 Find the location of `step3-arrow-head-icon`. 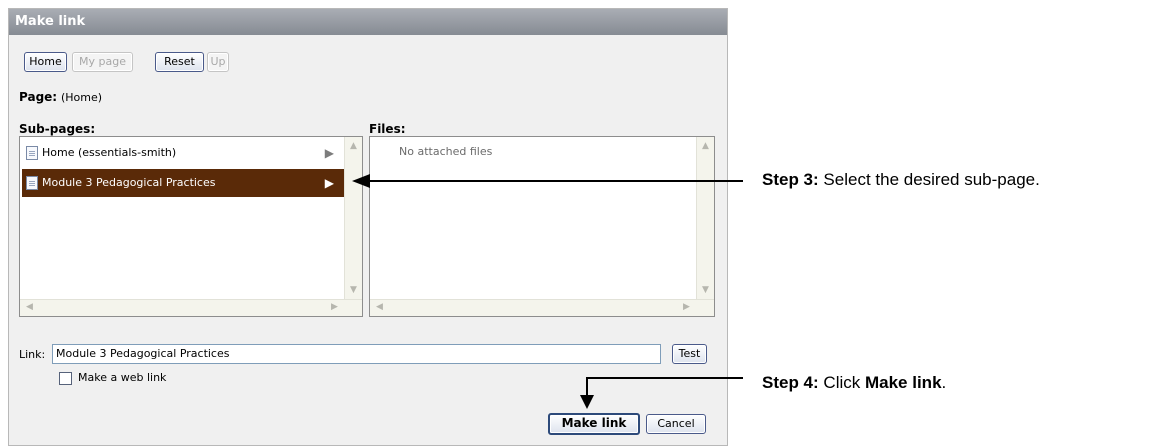

step3-arrow-head-icon is located at coordinates (361, 181).